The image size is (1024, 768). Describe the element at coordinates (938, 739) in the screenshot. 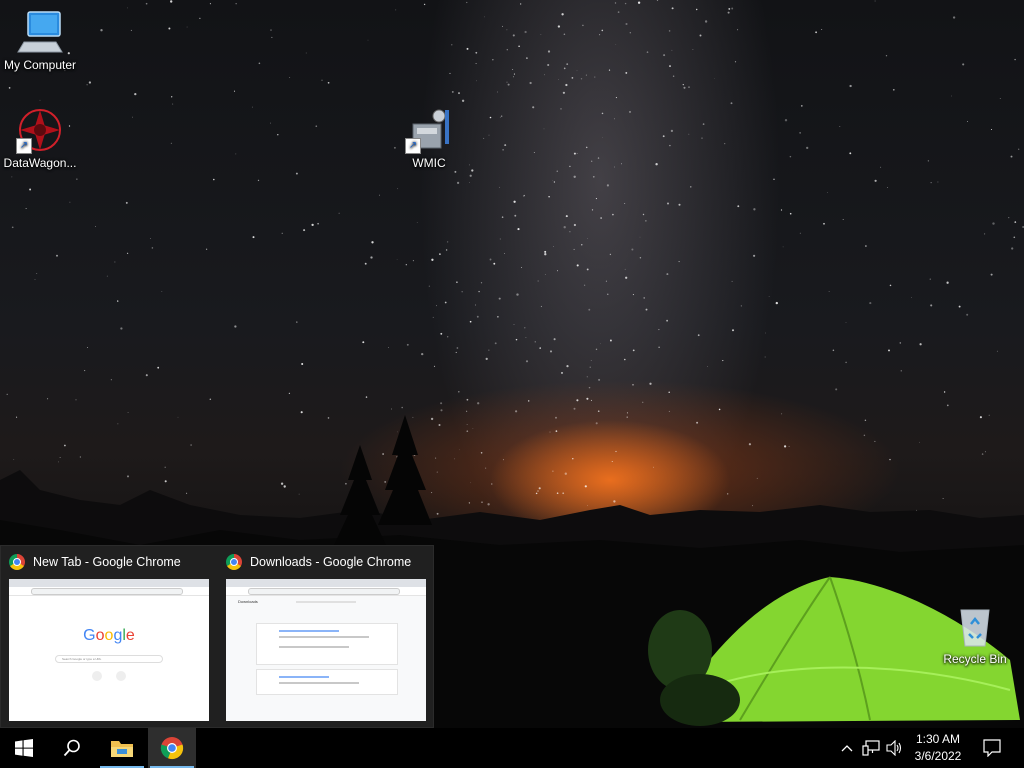

I see `clock-time: 1:30 AM` at that location.